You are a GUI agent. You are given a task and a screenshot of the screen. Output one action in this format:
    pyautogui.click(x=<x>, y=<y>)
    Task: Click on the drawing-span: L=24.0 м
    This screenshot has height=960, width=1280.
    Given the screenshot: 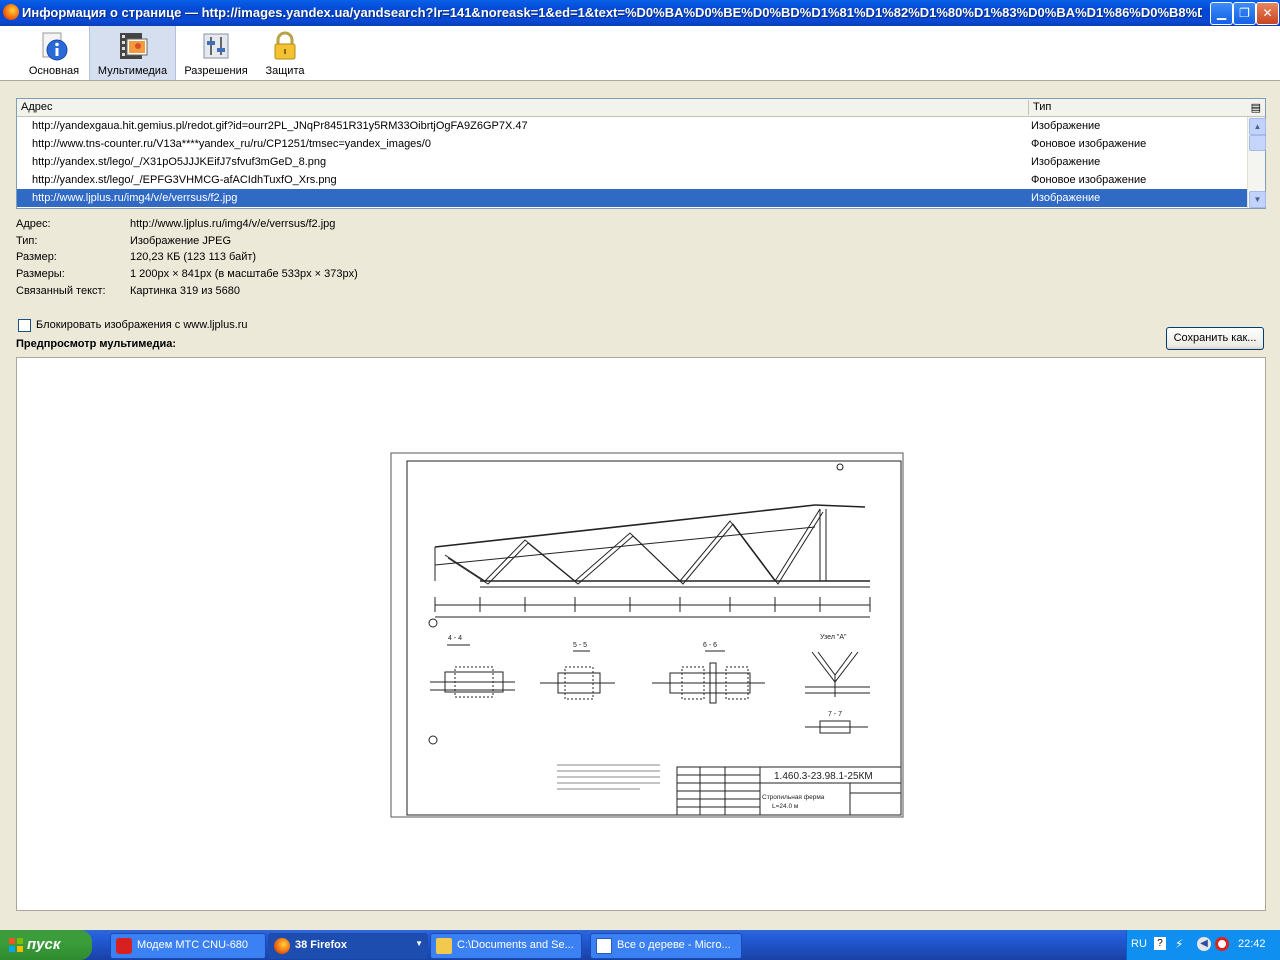 What is the action you would take?
    pyautogui.click(x=785, y=806)
    